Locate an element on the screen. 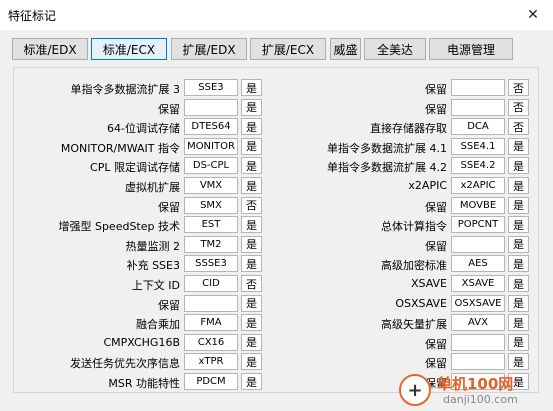 The height and width of the screenshot is (411, 553). tab-5: 全美达 is located at coordinates (395, 49).